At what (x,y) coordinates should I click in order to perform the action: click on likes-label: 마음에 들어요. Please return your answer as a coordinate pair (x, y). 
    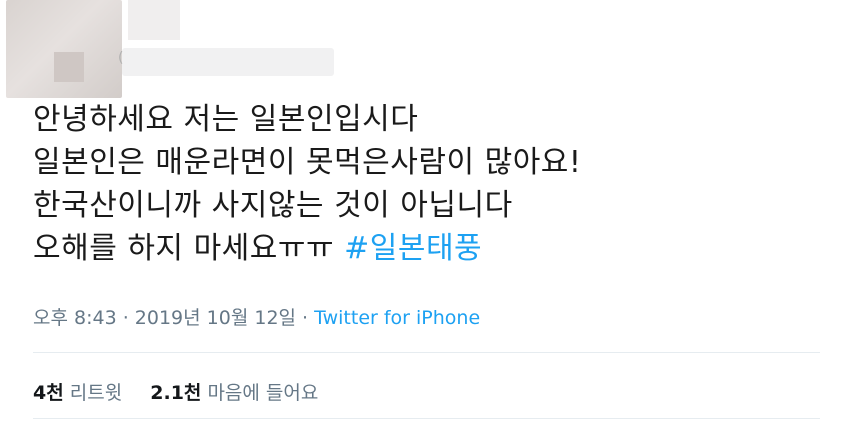
    Looking at the image, I should click on (263, 393).